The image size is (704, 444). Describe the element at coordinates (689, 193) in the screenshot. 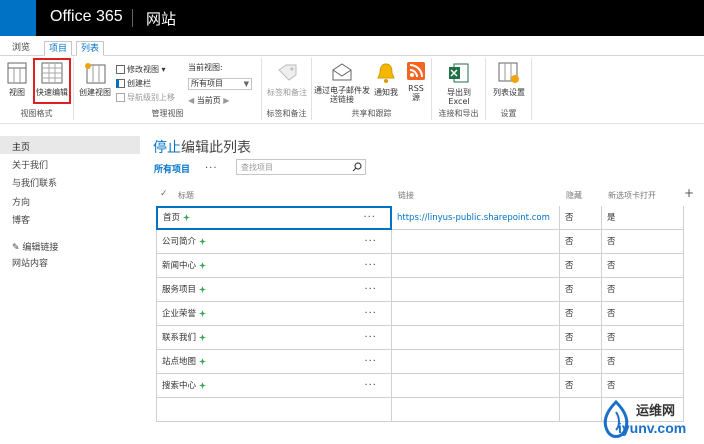

I see `add-column-icon: +` at that location.